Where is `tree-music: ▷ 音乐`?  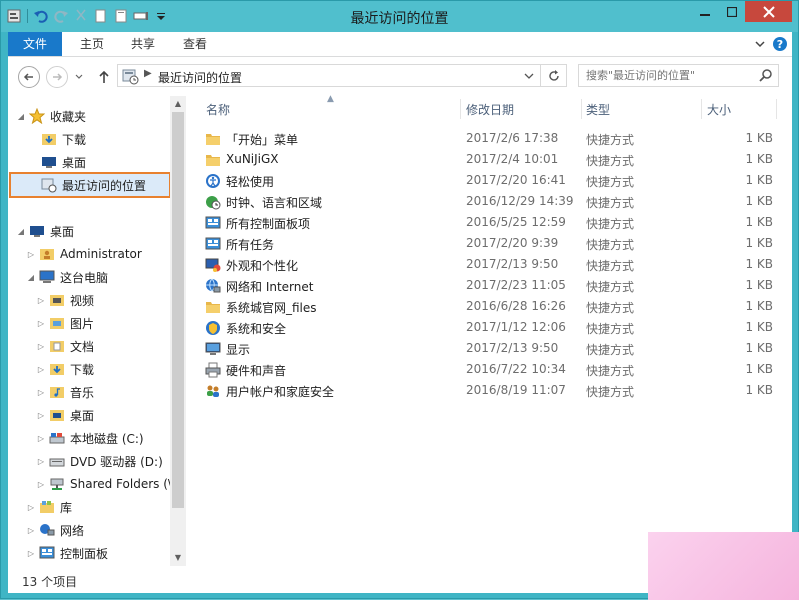
tree-music: ▷ 音乐 is located at coordinates (65, 392).